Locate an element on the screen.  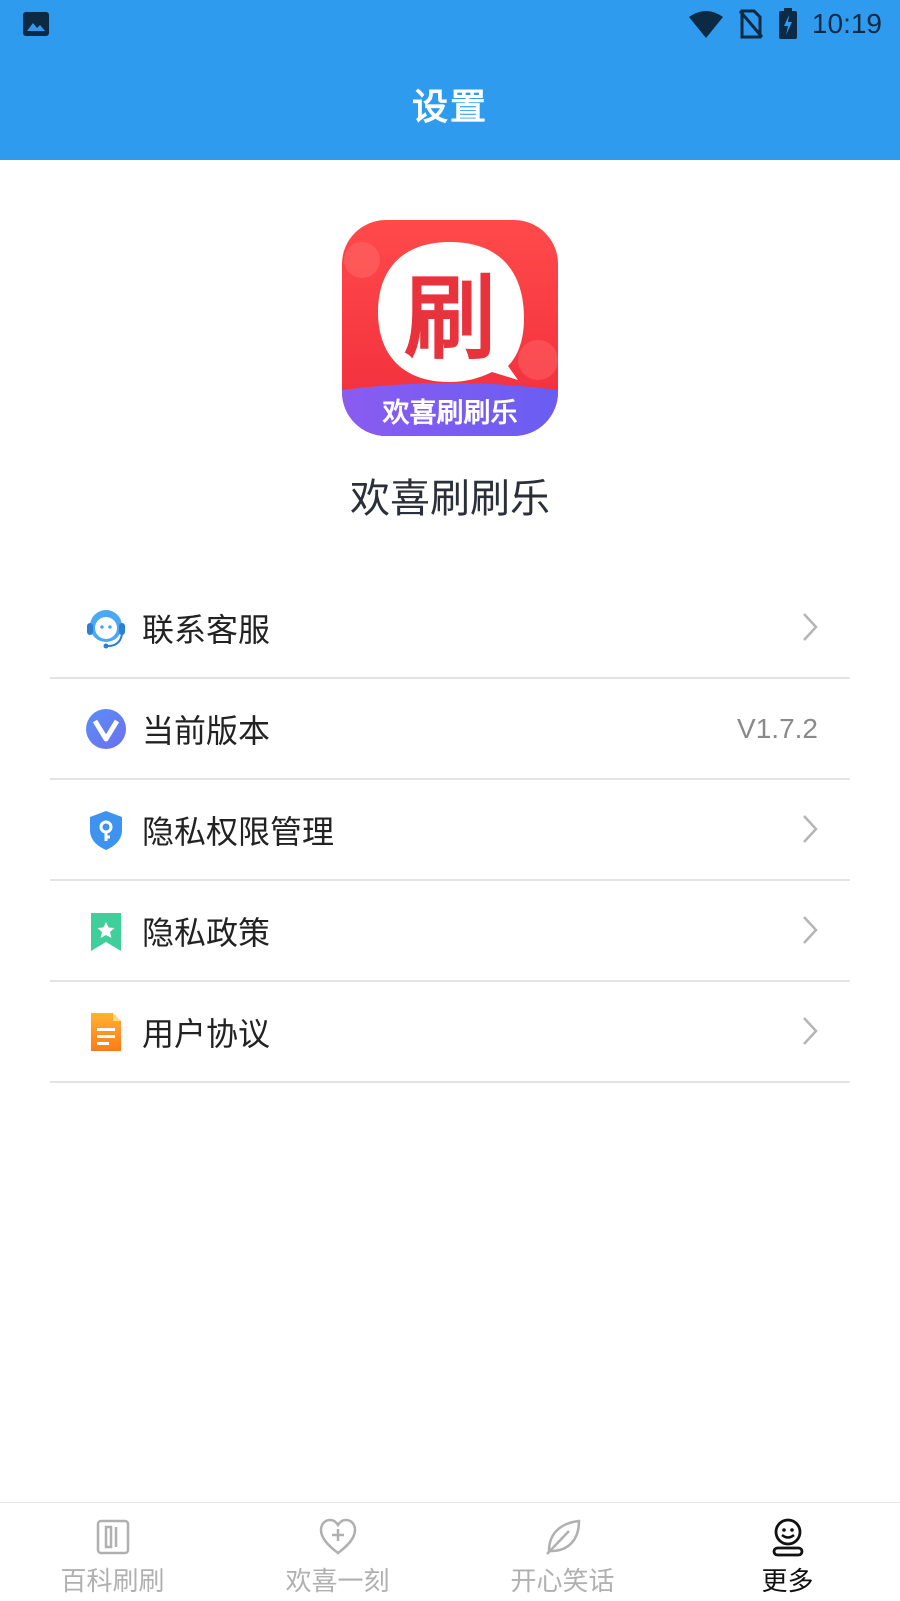
bookmark-star-icon is located at coordinates (106, 932).